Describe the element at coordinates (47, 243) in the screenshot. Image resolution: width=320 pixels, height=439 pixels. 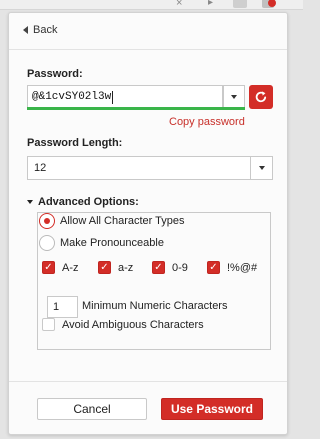
I see `radio-unselected-icon` at that location.